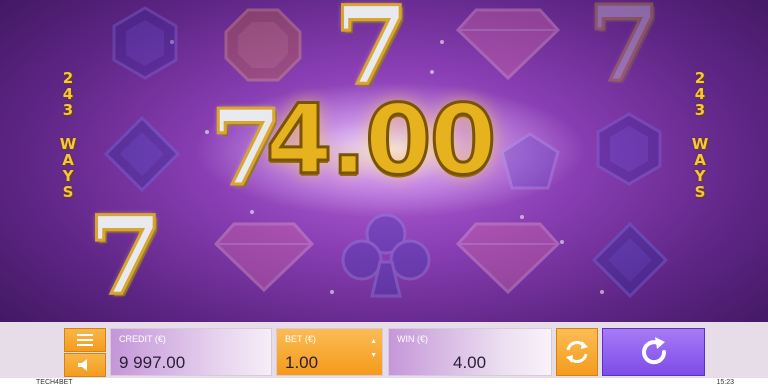  What do you see at coordinates (68, 135) in the screenshot?
I see `ways-label-left: 243 WAYS` at bounding box center [68, 135].